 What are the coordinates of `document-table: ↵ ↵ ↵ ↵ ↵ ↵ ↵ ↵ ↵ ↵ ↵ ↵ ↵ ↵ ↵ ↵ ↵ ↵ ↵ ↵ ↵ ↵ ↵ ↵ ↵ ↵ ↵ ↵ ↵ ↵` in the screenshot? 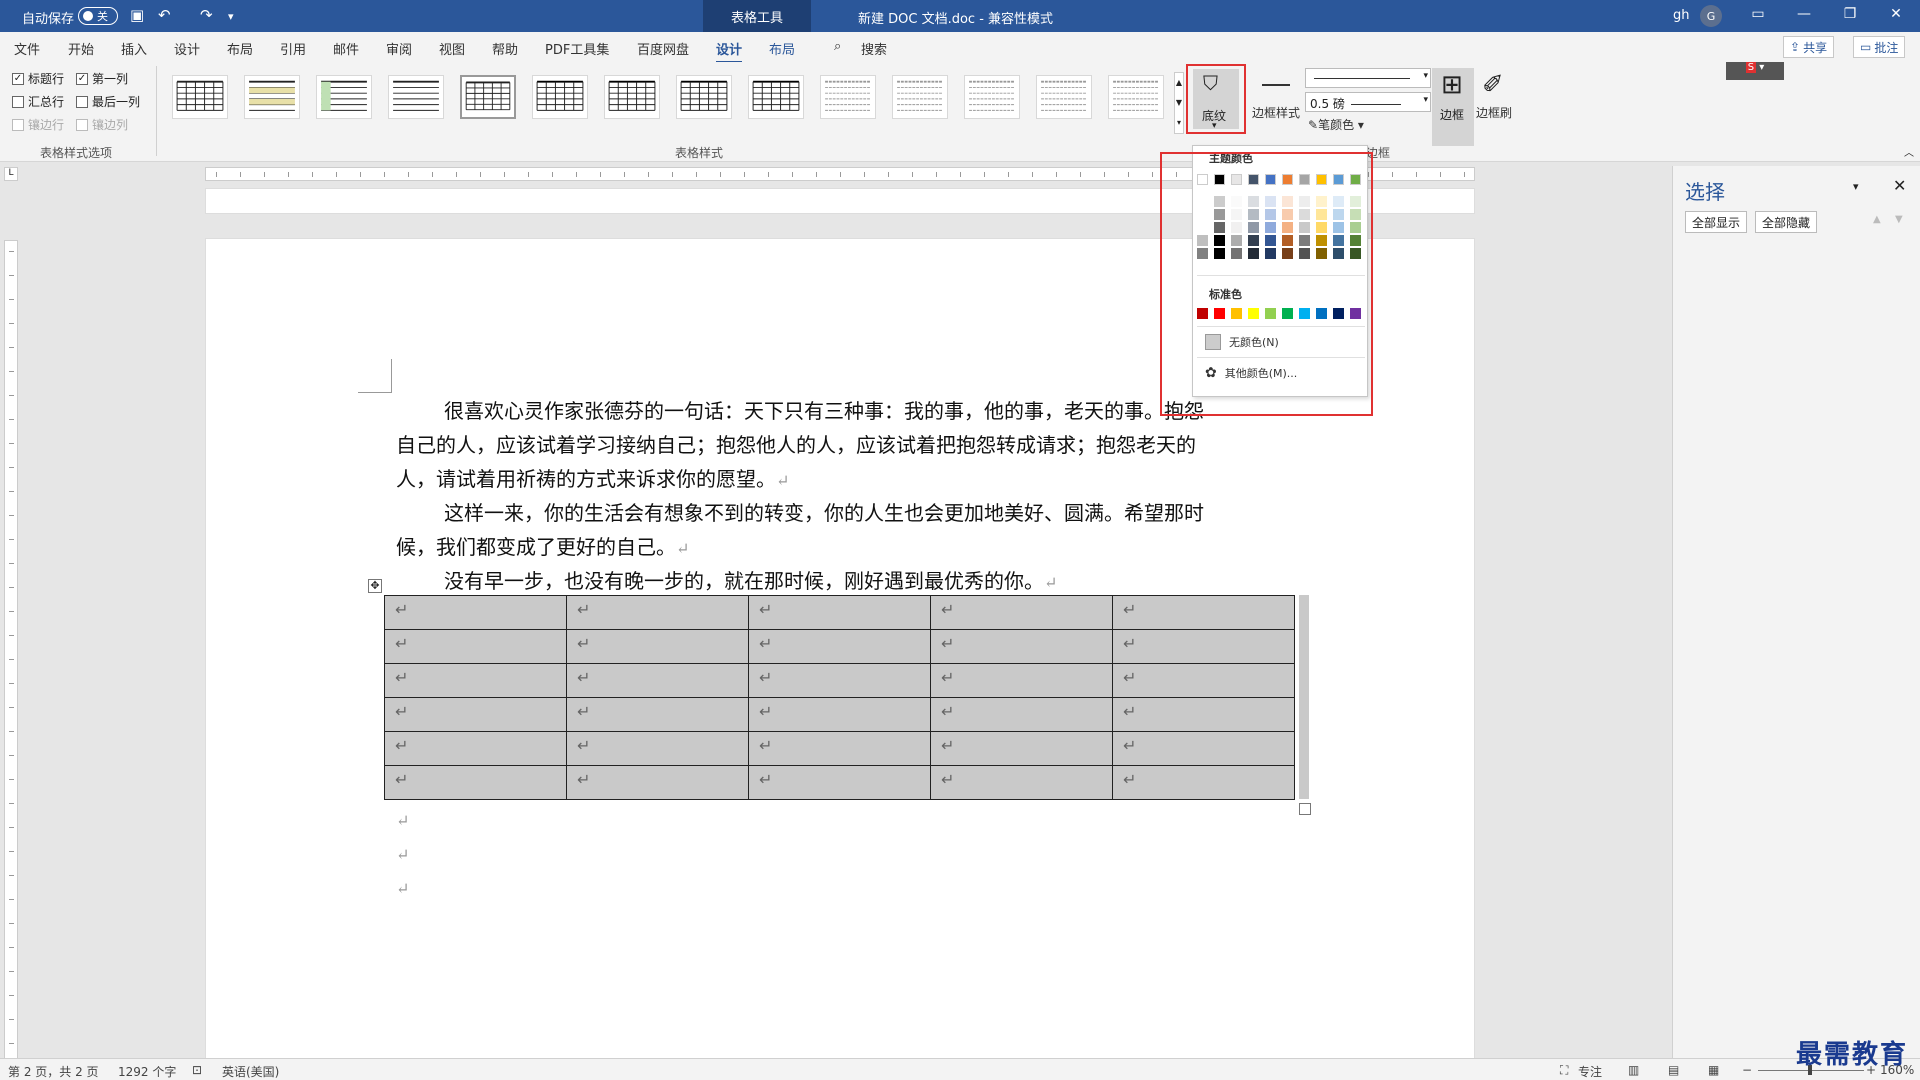 It's located at (839, 697).